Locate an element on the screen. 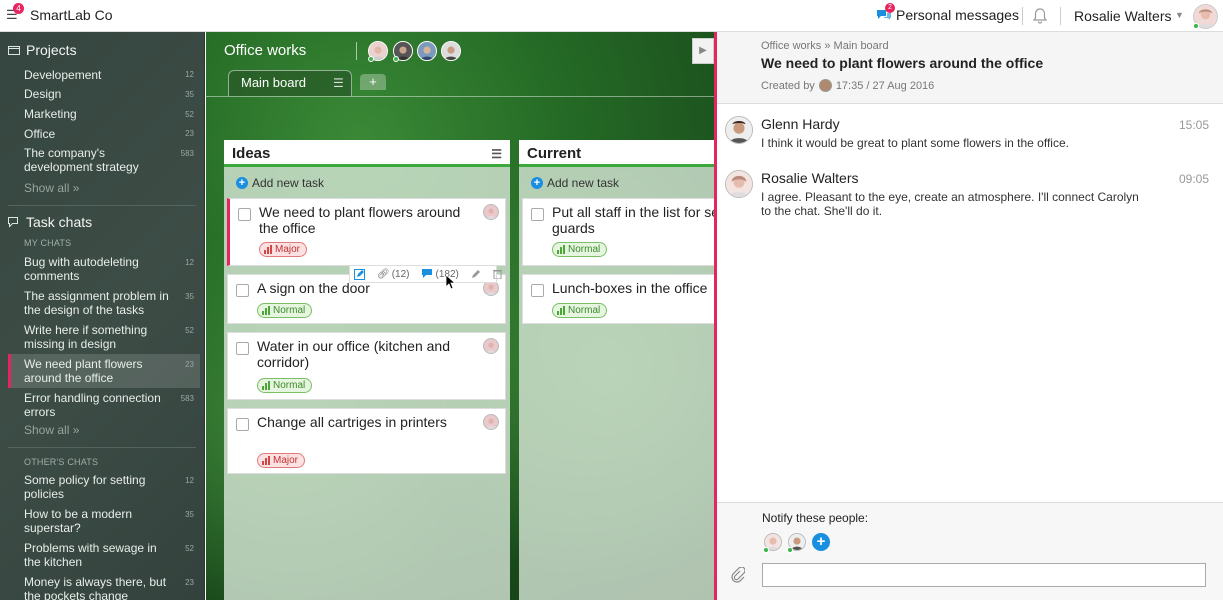 The width and height of the screenshot is (1223, 600). edit-button is located at coordinates (476, 274).